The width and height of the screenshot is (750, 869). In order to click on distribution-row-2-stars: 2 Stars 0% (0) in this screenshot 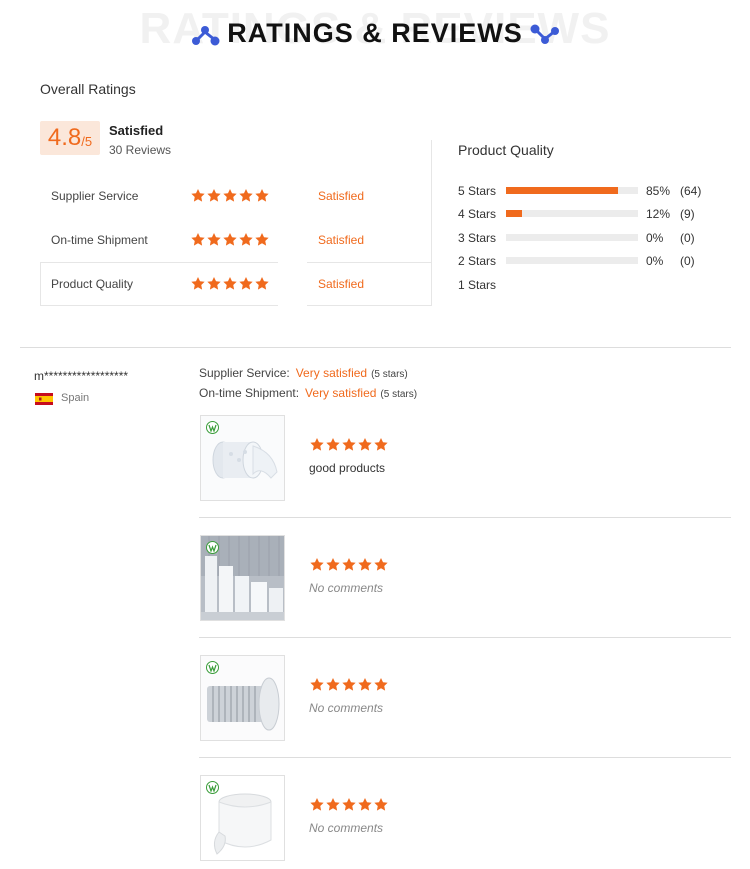, I will do `click(588, 261)`.